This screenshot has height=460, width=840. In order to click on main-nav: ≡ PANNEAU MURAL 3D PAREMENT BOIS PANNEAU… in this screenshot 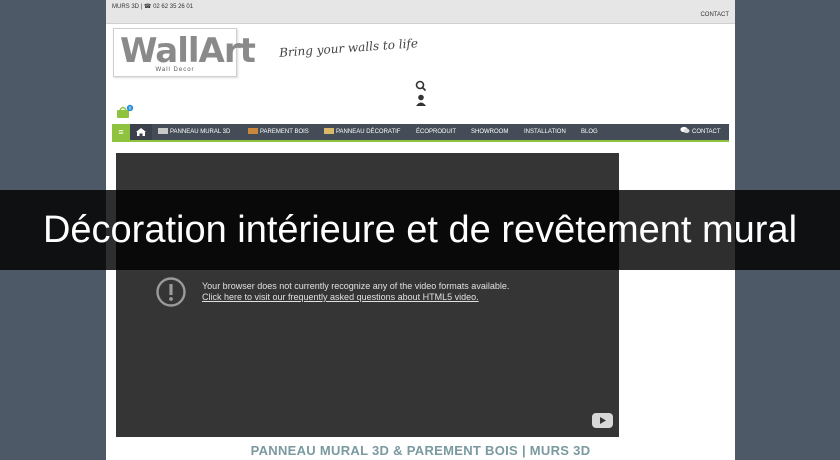, I will do `click(420, 133)`.